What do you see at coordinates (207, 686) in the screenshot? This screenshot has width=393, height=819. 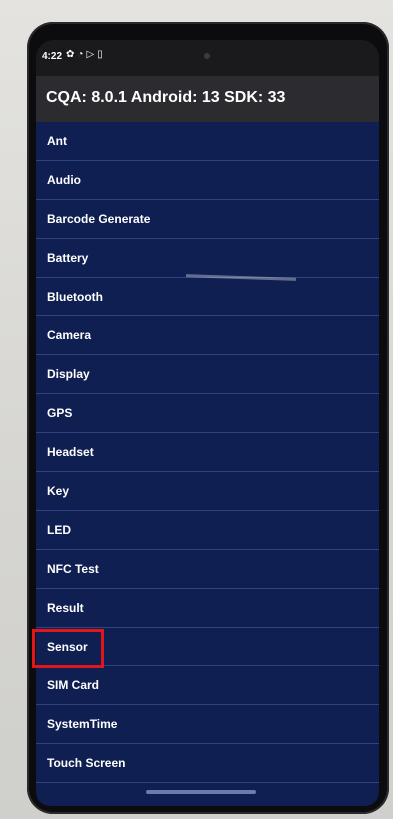 I see `list-item-sim-card: SIM Card` at bounding box center [207, 686].